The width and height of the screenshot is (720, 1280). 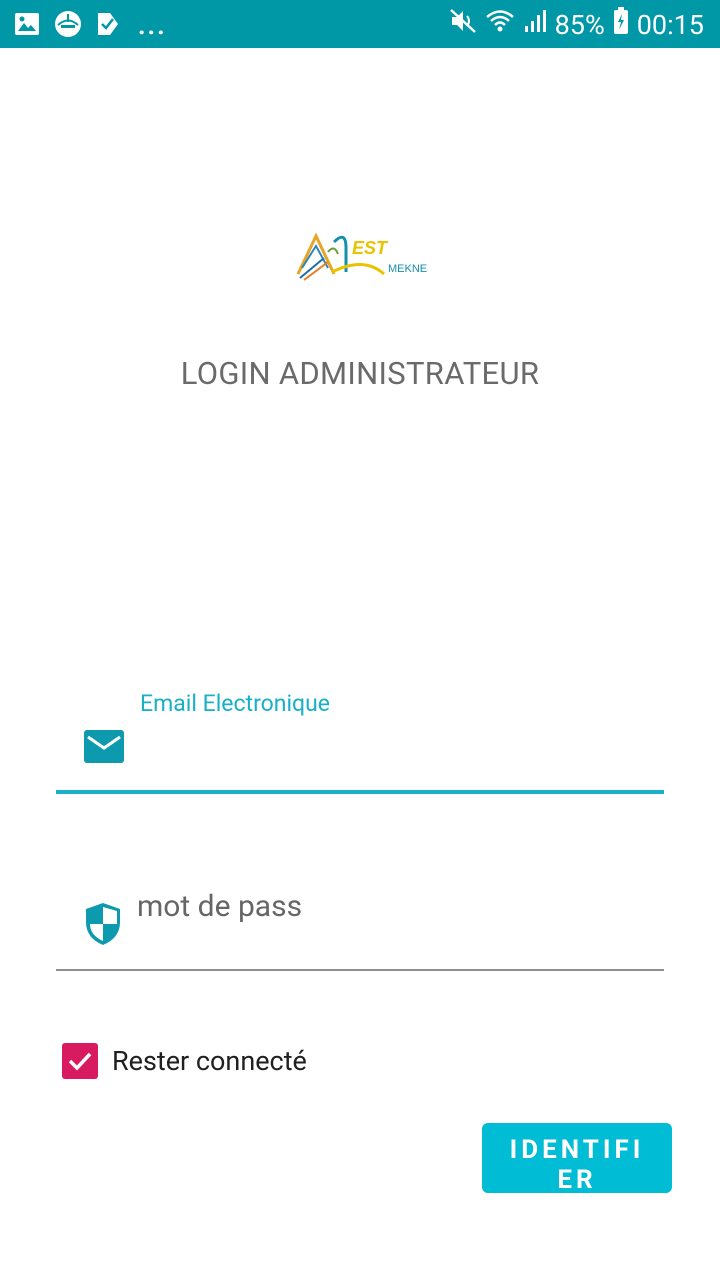 What do you see at coordinates (500, 24) in the screenshot?
I see `wifi-icon` at bounding box center [500, 24].